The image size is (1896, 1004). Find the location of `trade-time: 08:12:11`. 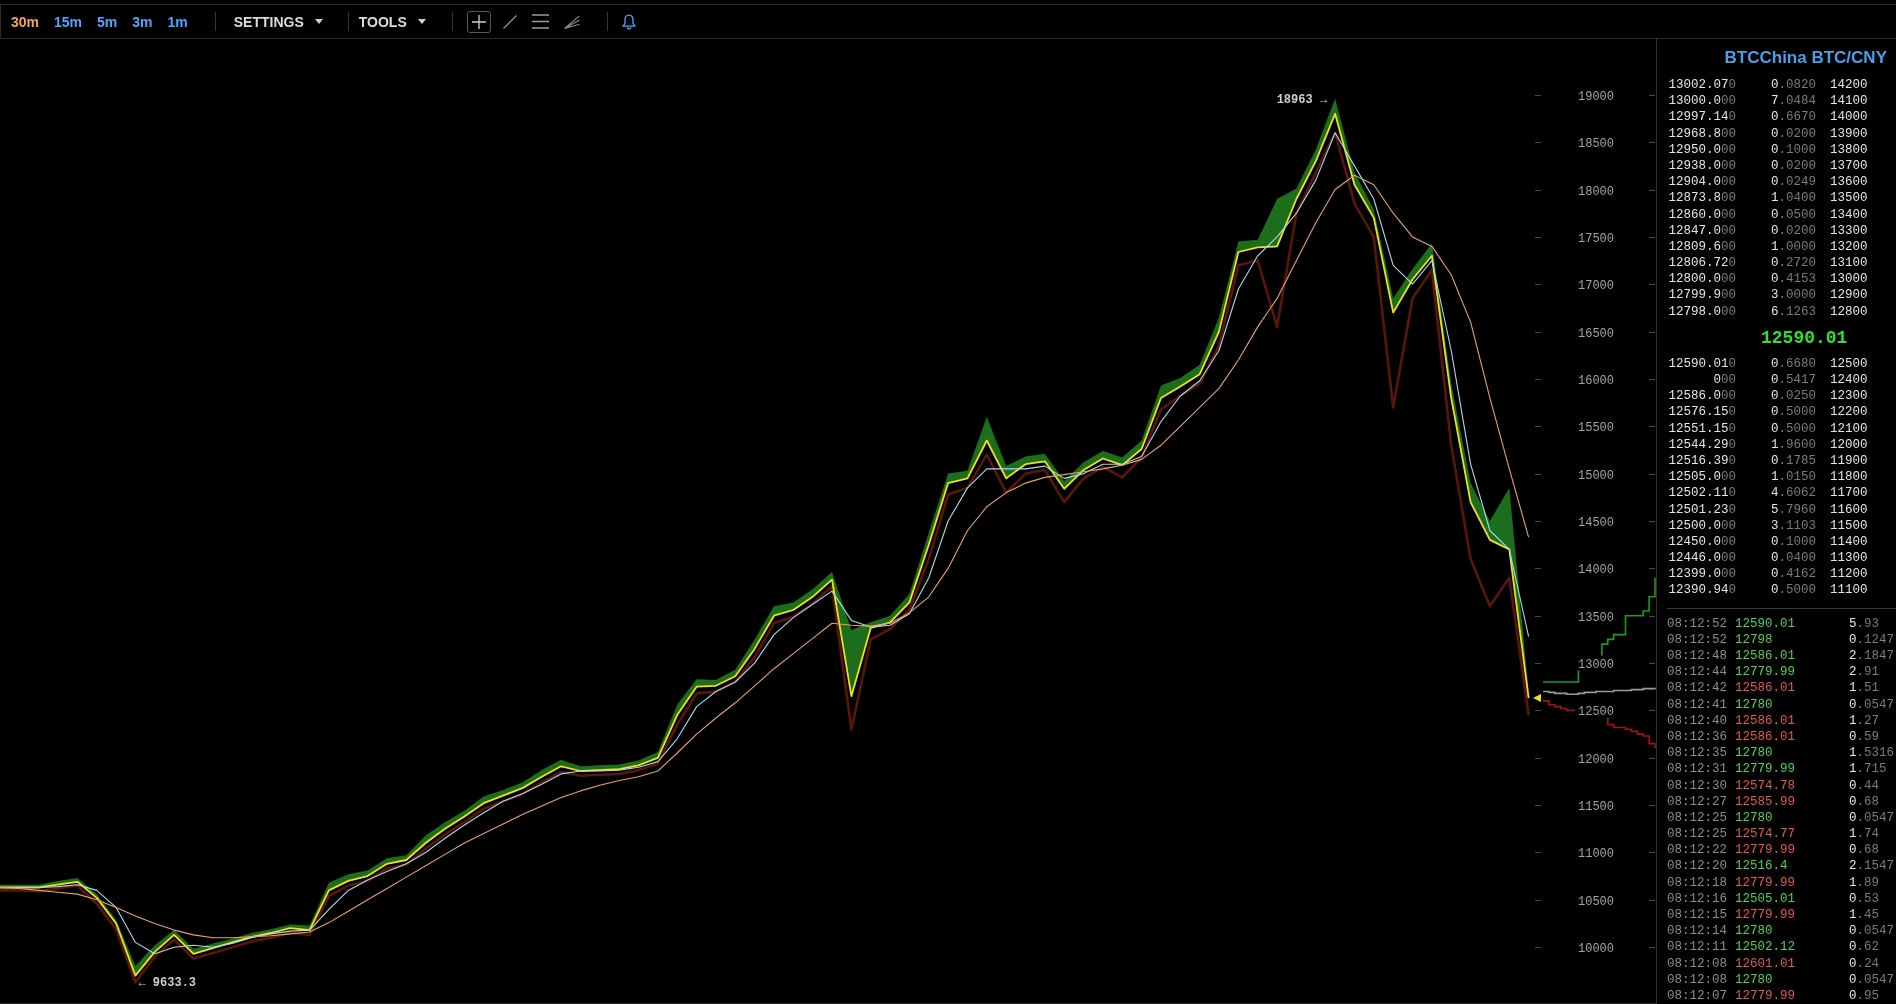

trade-time: 08:12:11 is located at coordinates (1697, 947).